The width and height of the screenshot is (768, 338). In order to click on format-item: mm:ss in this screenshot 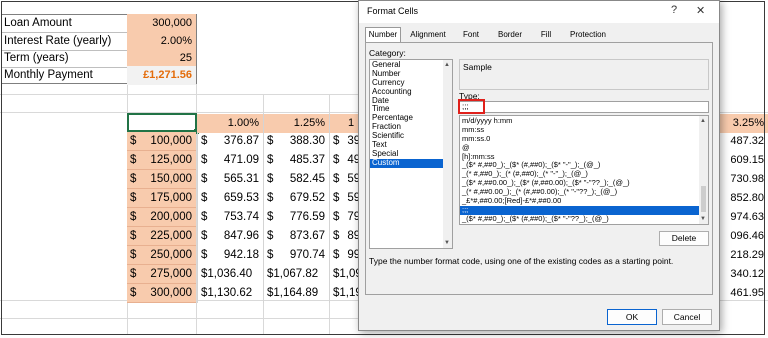, I will do `click(584, 130)`.